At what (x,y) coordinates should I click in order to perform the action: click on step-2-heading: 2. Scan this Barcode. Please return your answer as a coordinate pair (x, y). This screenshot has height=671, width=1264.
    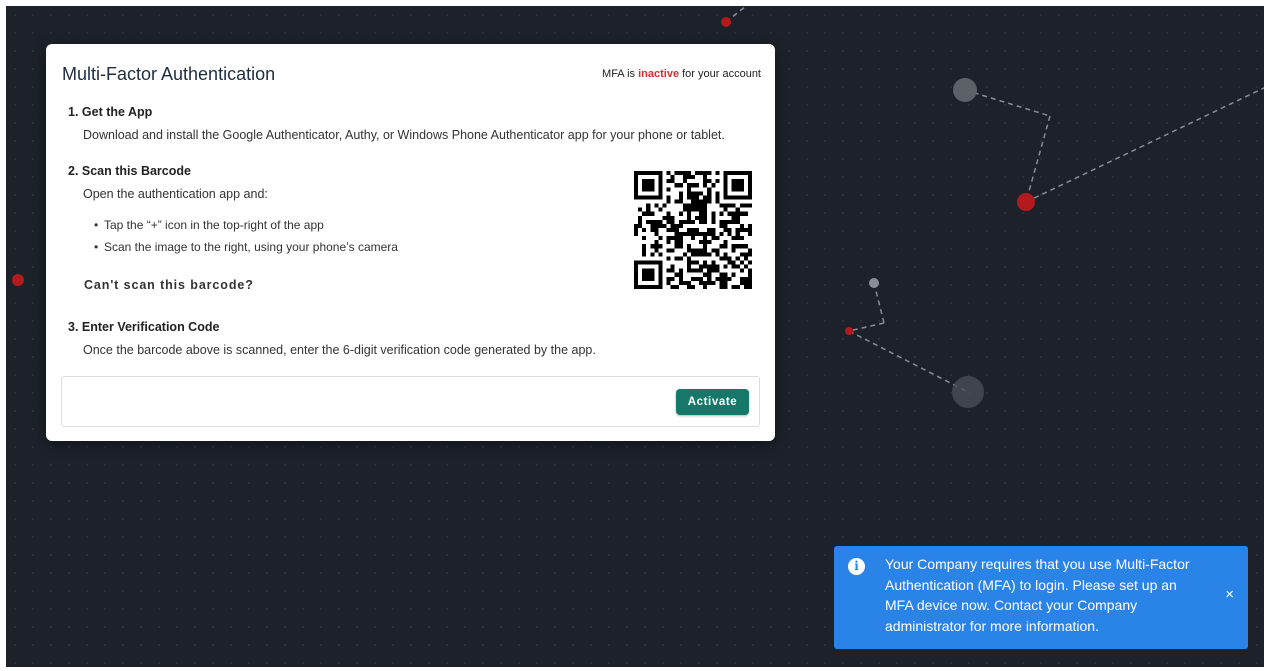
    Looking at the image, I should click on (129, 171).